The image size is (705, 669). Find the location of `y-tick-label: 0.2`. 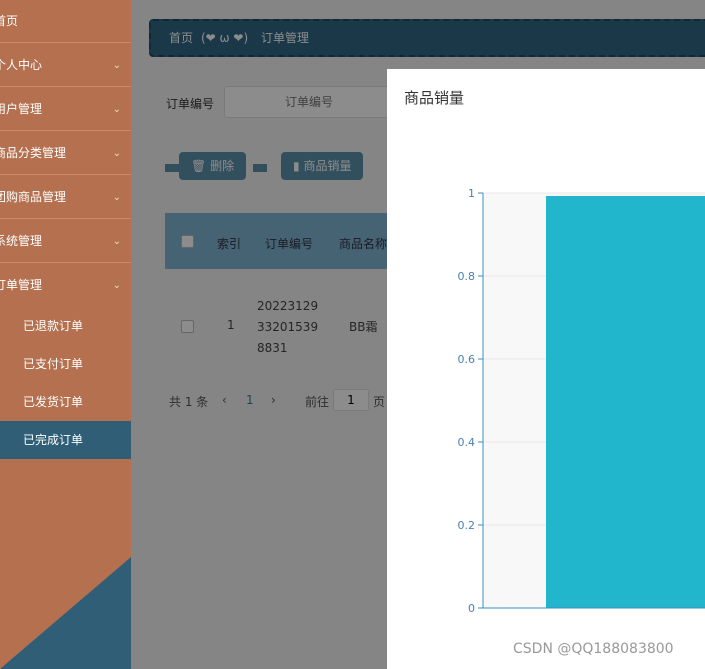

y-tick-label: 0.2 is located at coordinates (467, 525).